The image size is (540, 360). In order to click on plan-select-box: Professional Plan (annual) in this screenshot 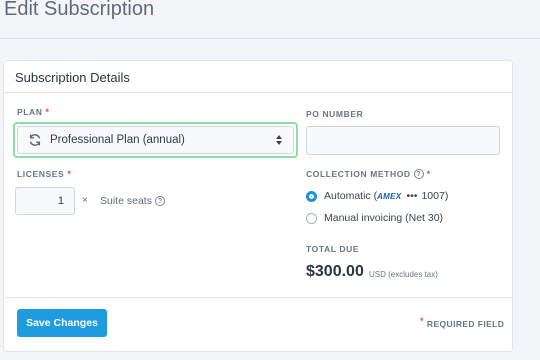, I will do `click(155, 140)`.